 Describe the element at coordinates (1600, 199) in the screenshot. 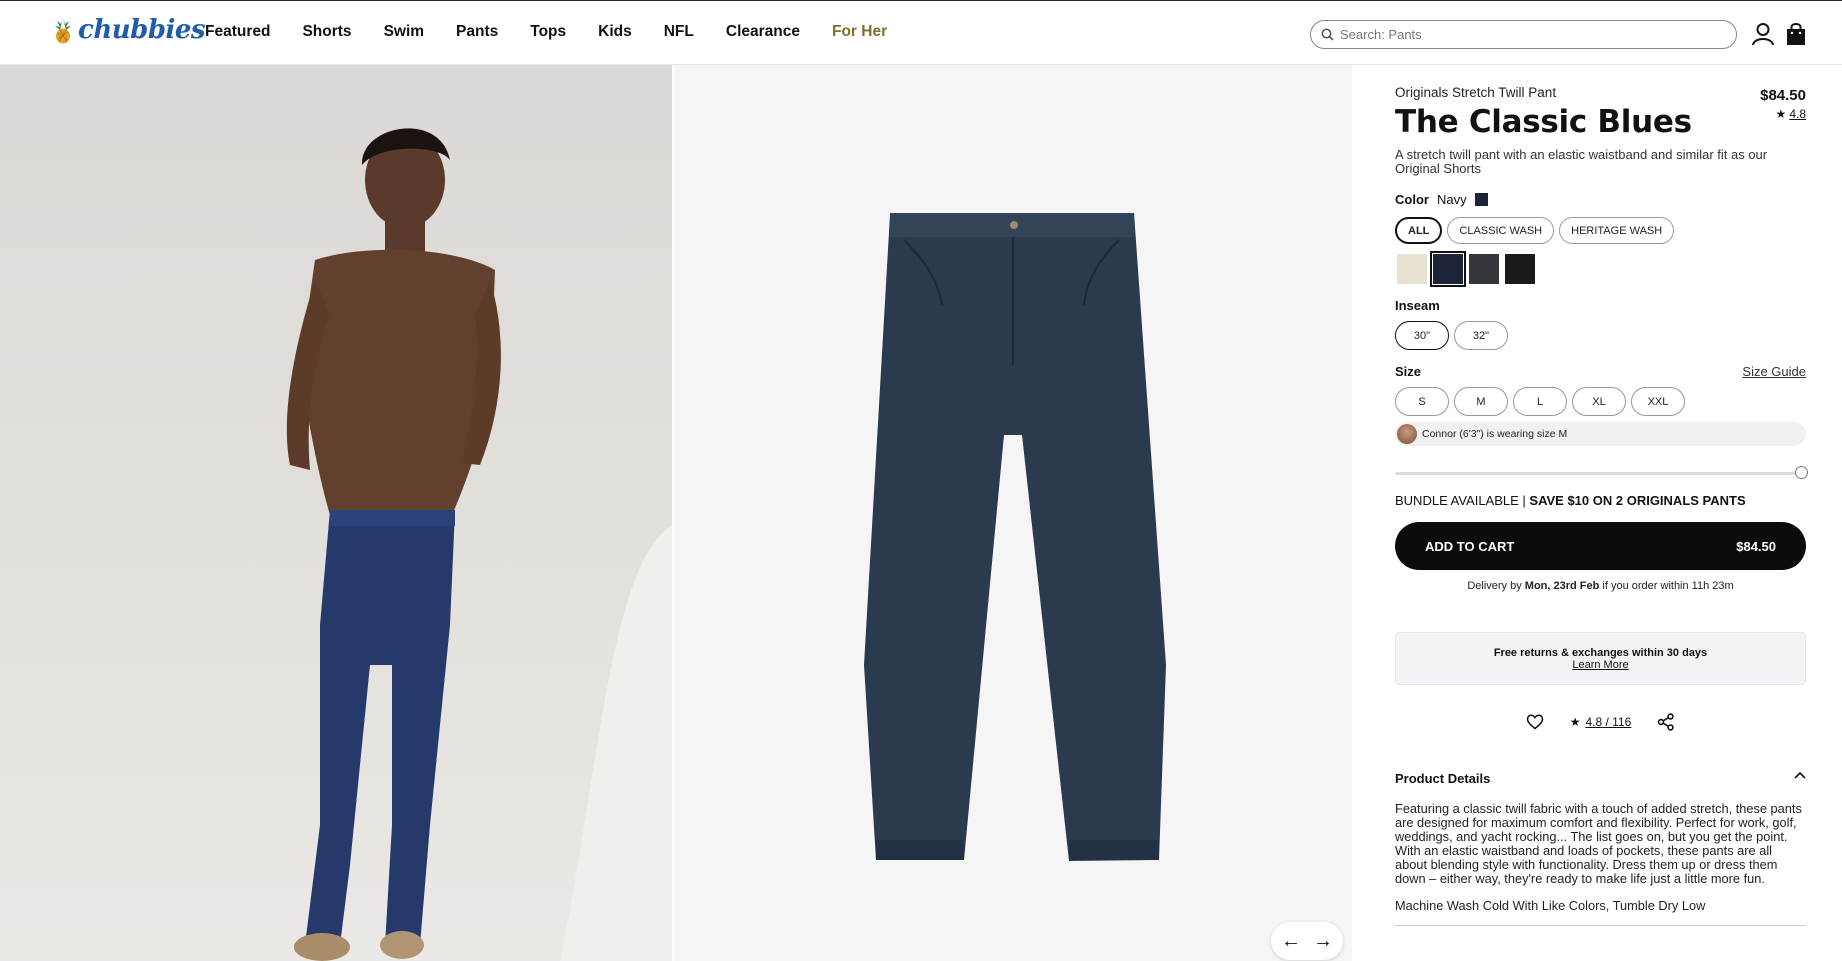

I see `color-row: Color Navy` at that location.